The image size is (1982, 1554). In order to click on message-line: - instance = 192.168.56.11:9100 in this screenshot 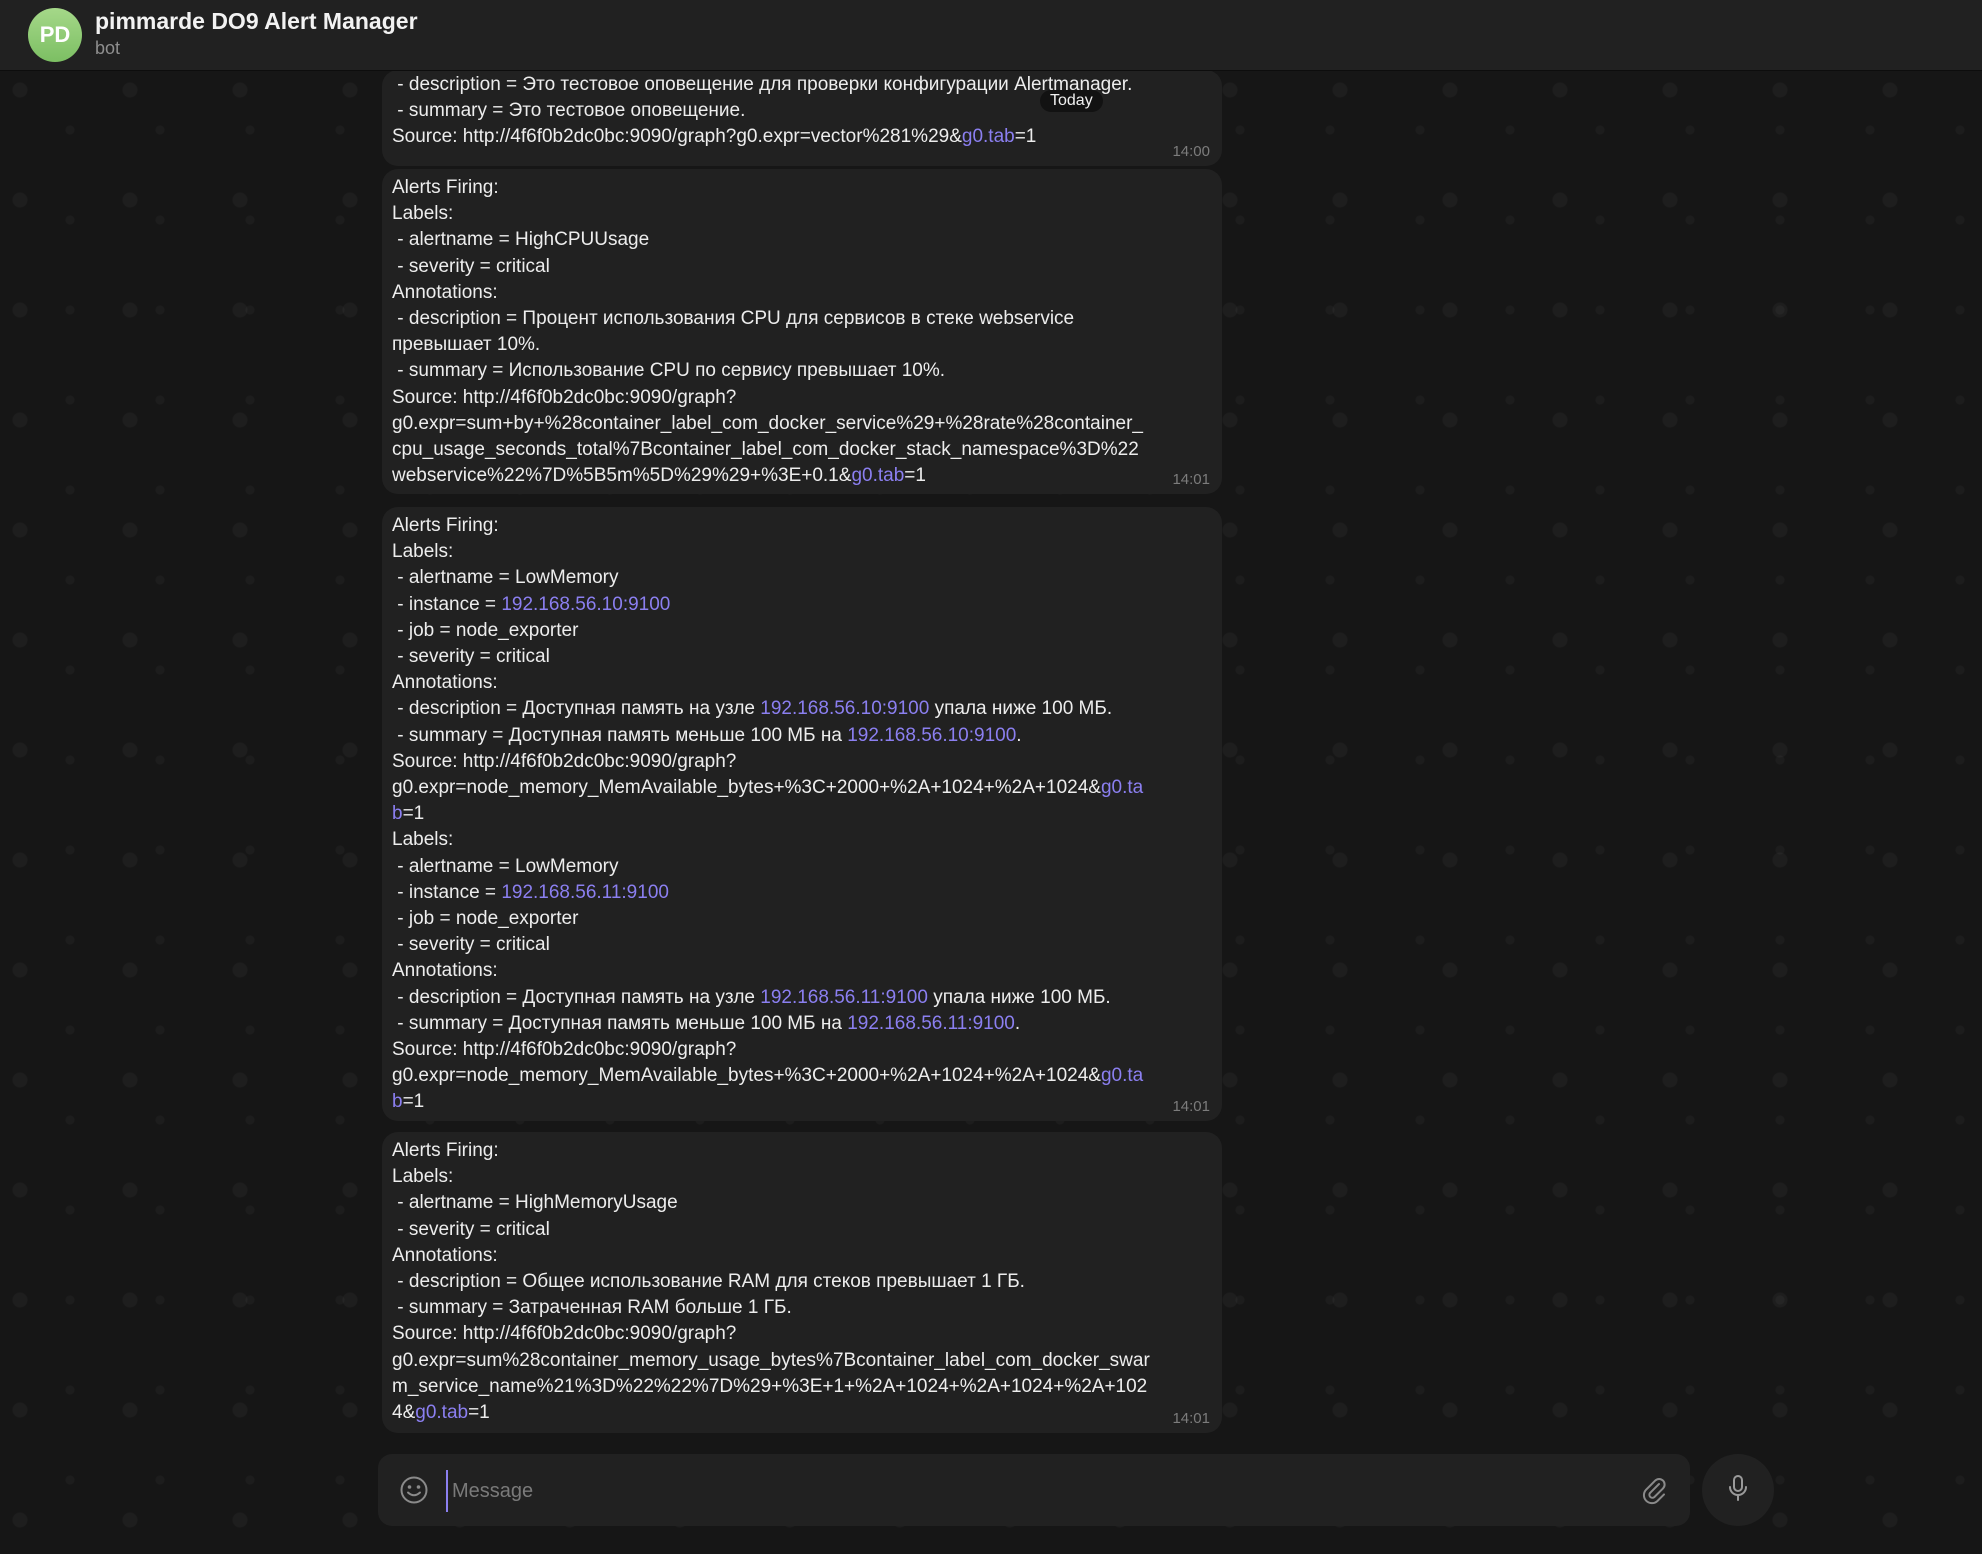, I will do `click(802, 893)`.